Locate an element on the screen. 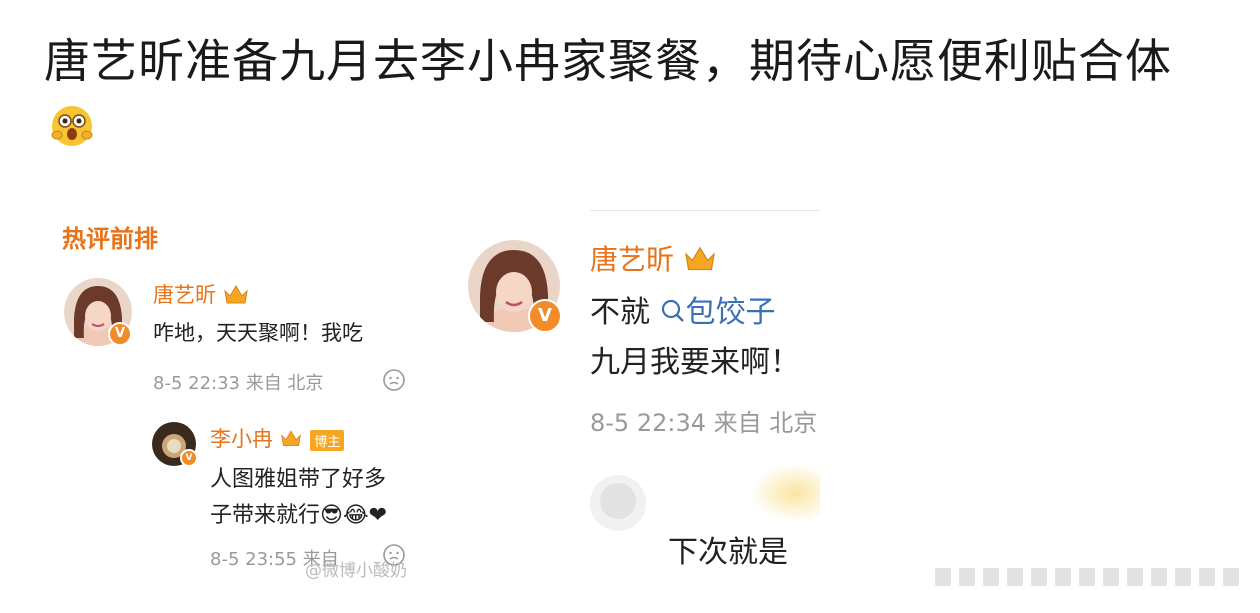 The image size is (1260, 613). blurred-sticker-image is located at coordinates (785, 493).